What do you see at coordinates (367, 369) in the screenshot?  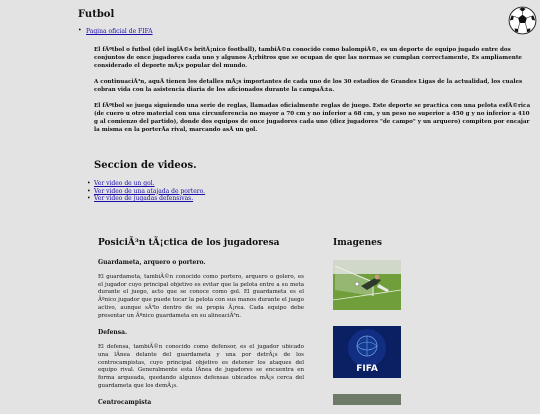 I see `fifa-logo-text: FIFA` at bounding box center [367, 369].